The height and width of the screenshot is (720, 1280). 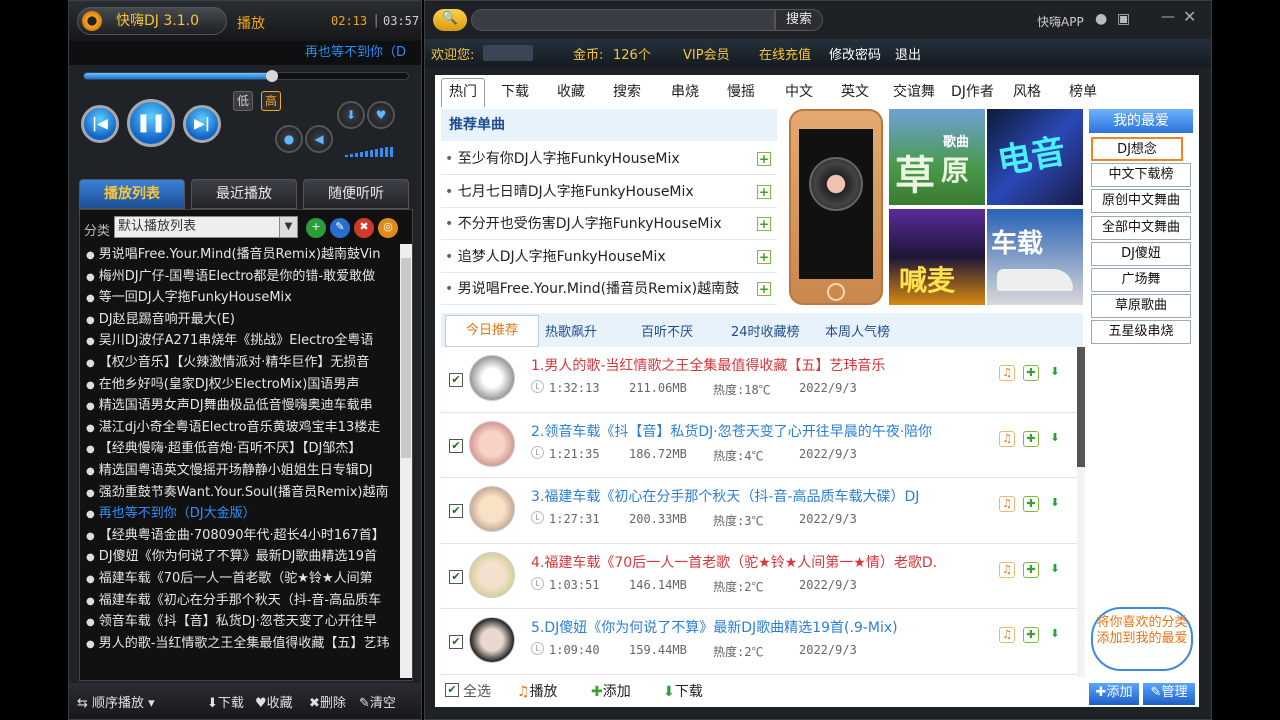 What do you see at coordinates (240, 514) in the screenshot?
I see `playlist-item: ● 再也等不到你（DJ大金版）` at bounding box center [240, 514].